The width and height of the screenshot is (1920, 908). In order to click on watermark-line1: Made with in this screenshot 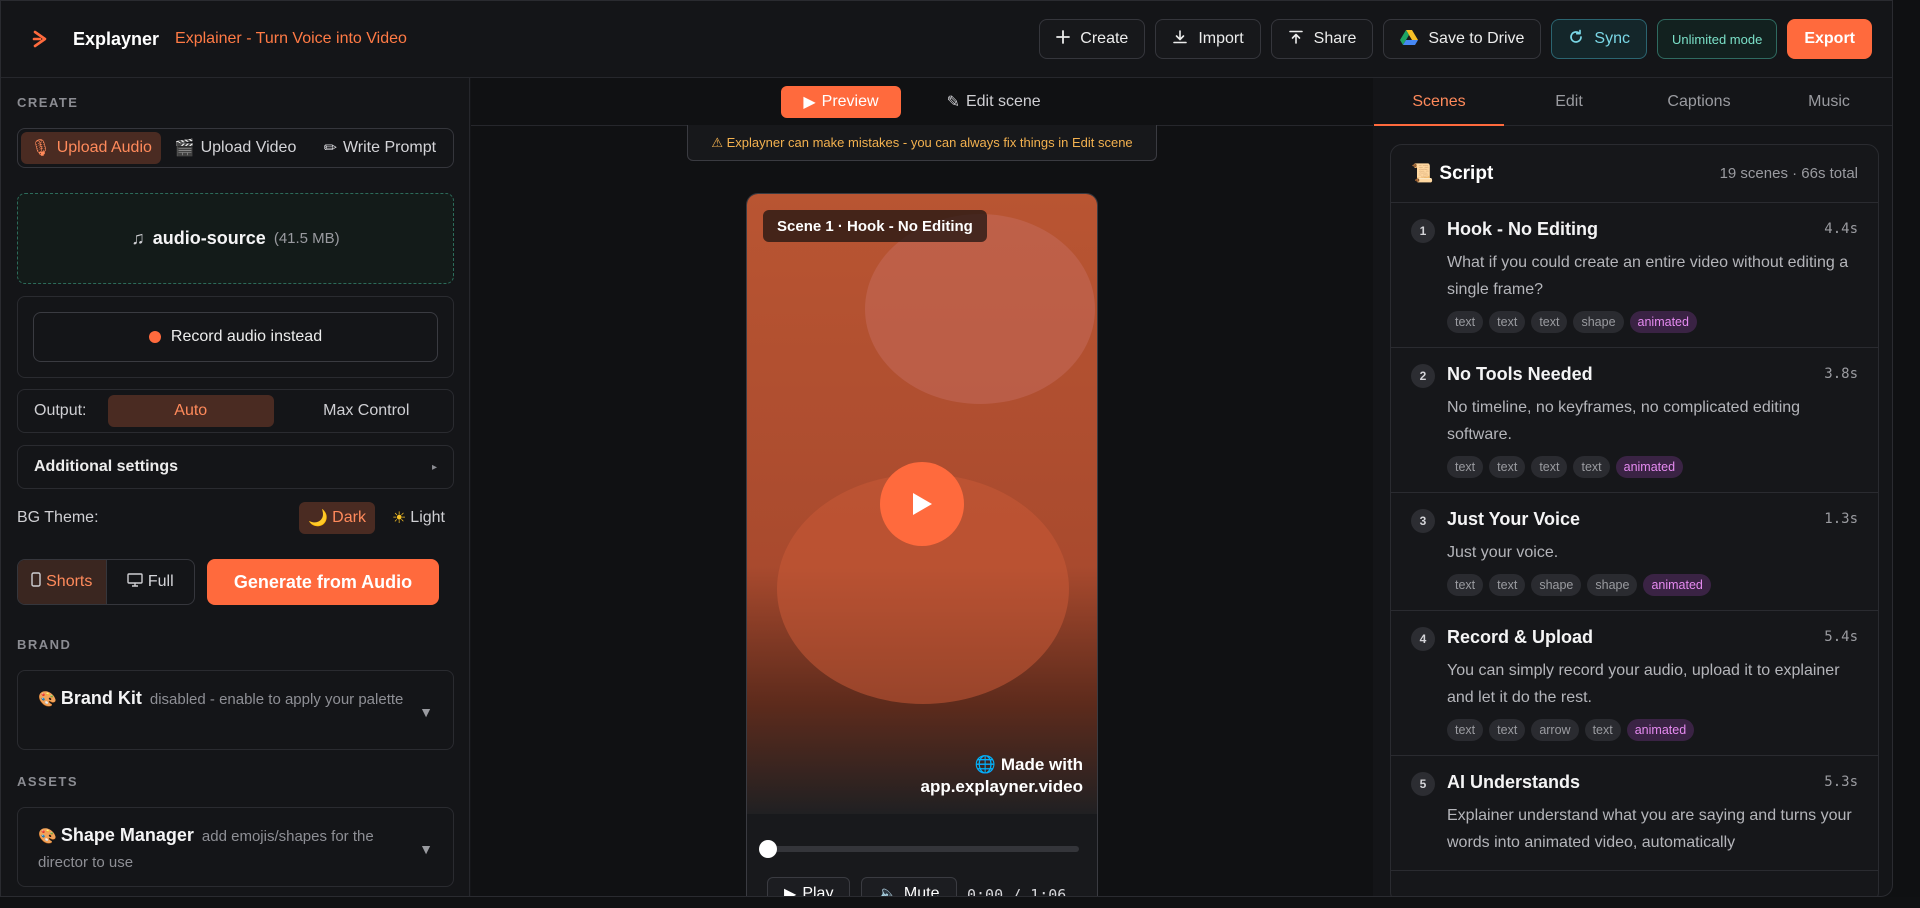, I will do `click(1041, 764)`.